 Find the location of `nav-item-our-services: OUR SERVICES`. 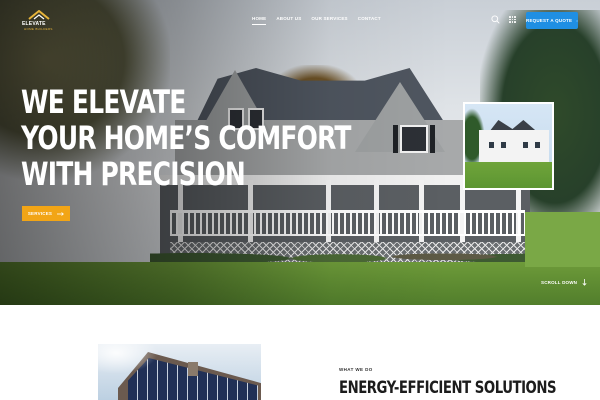

nav-item-our-services: OUR SERVICES is located at coordinates (329, 18).